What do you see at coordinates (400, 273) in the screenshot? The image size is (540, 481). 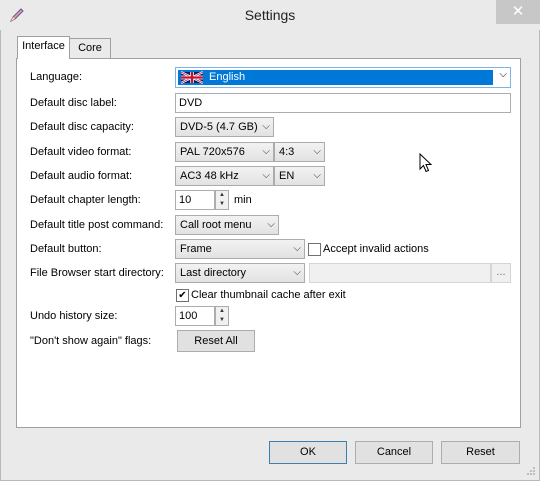 I see `file-browser-path-input` at bounding box center [400, 273].